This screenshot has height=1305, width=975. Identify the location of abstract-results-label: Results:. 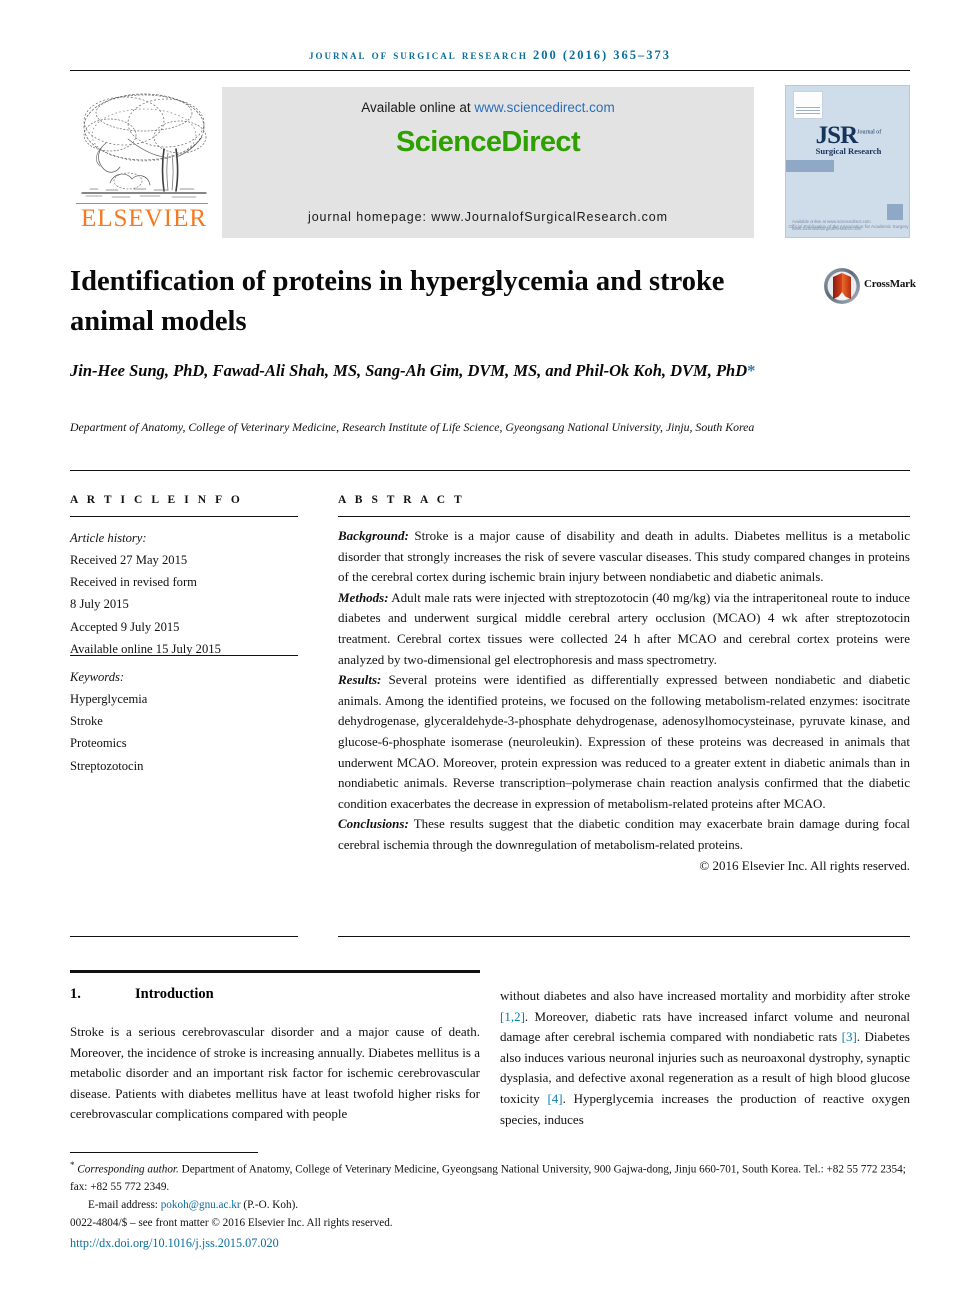
(360, 680).